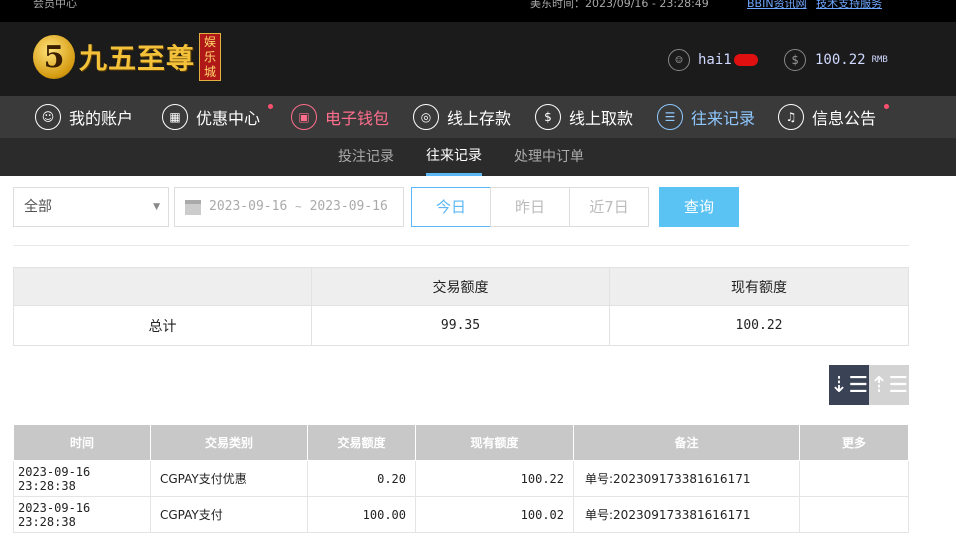 The width and height of the screenshot is (956, 533). What do you see at coordinates (193, 207) in the screenshot?
I see `calendar-icon` at bounding box center [193, 207].